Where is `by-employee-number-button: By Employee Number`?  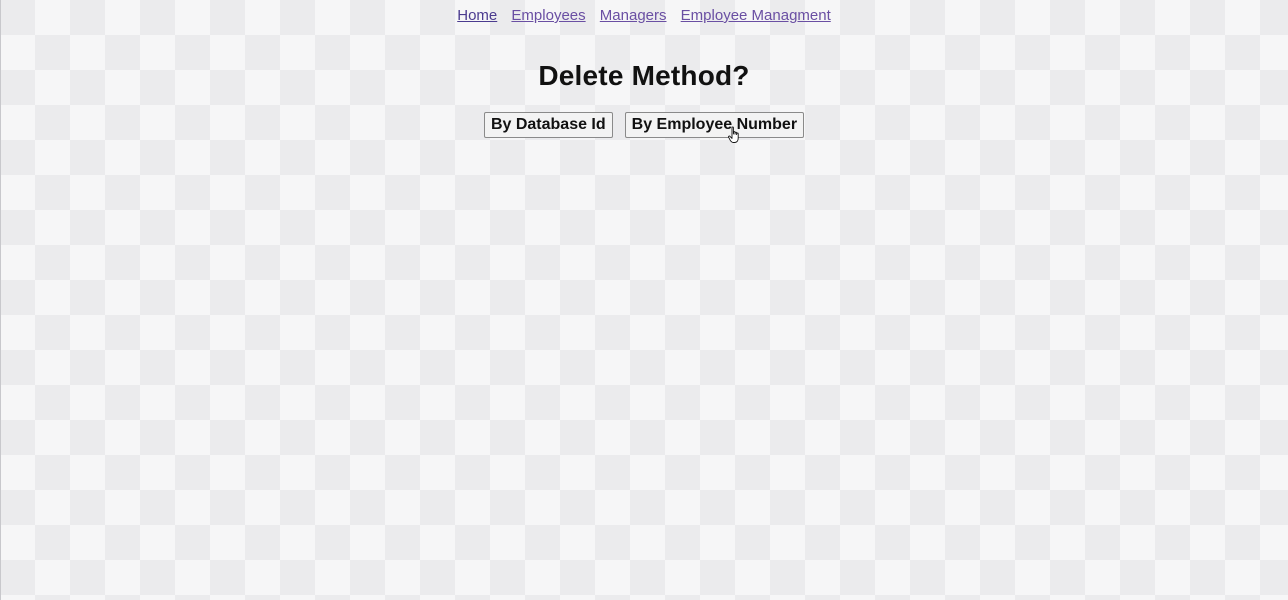
by-employee-number-button: By Employee Number is located at coordinates (714, 125).